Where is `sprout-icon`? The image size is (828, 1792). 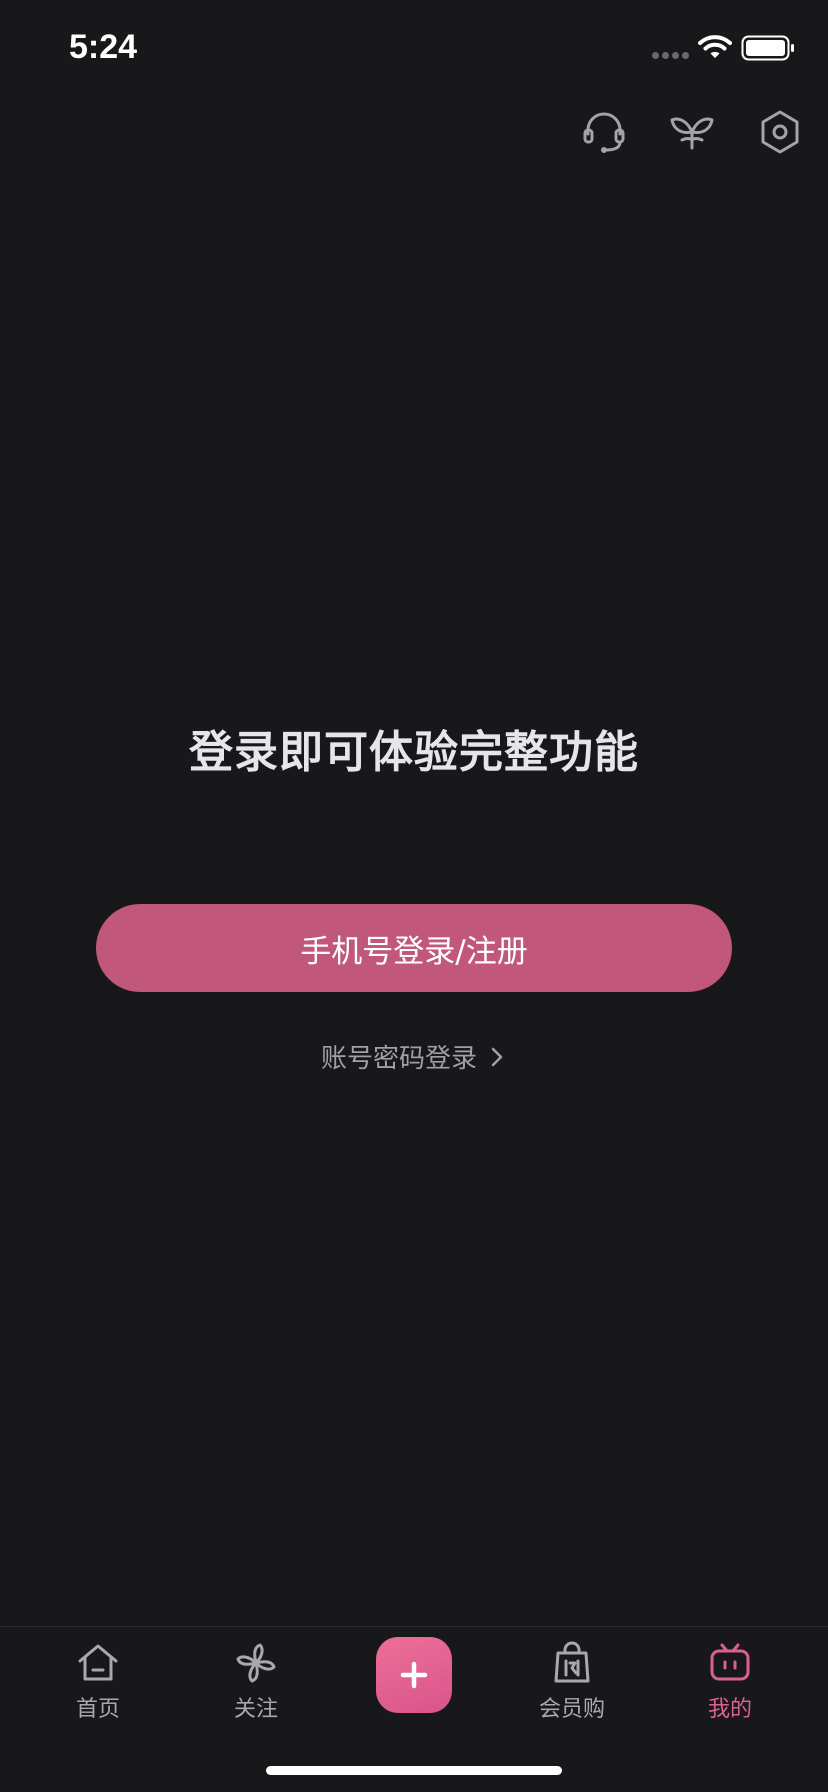 sprout-icon is located at coordinates (692, 132).